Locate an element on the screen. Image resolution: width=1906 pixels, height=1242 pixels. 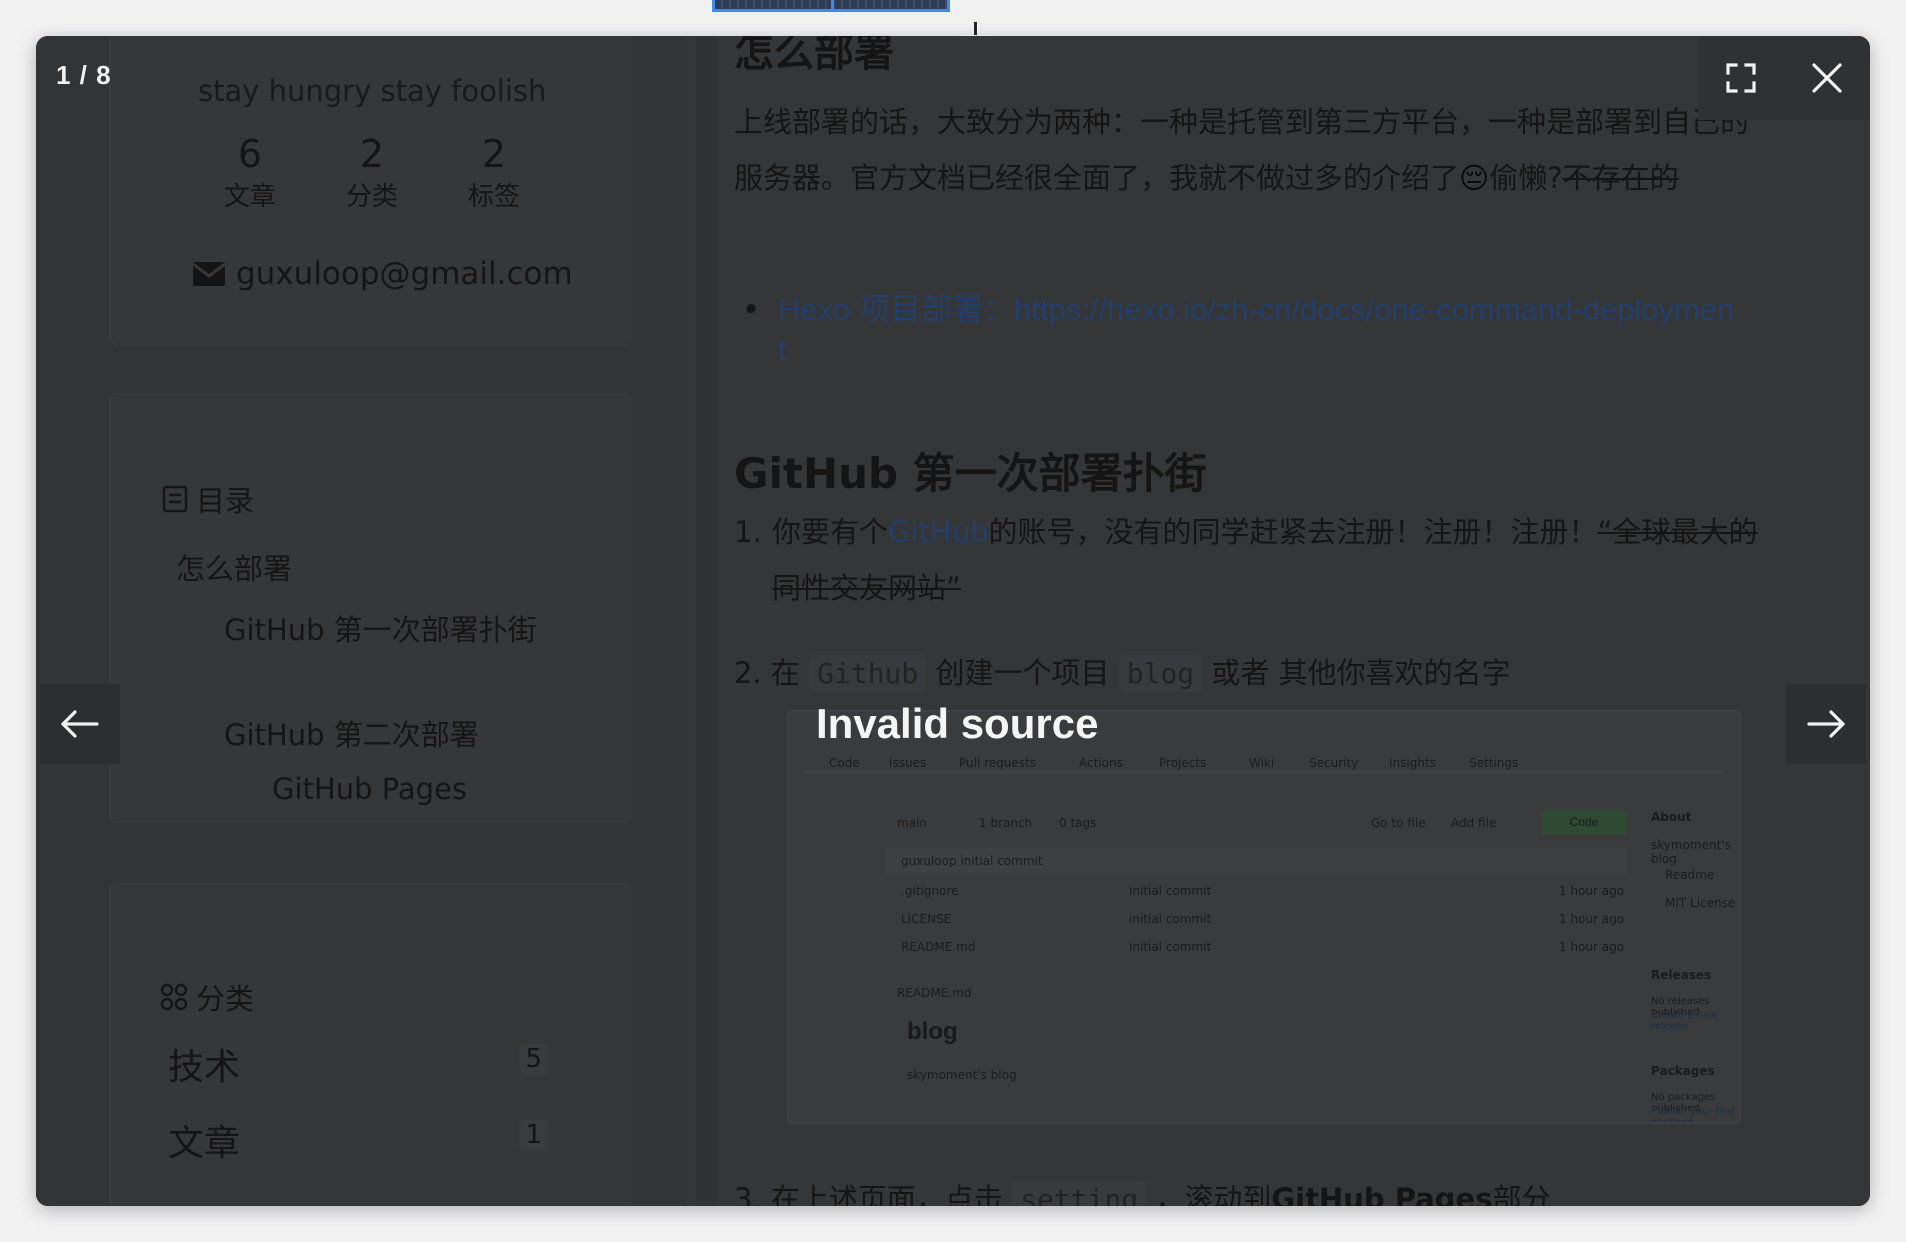
step-number: 3. is located at coordinates (748, 1194).